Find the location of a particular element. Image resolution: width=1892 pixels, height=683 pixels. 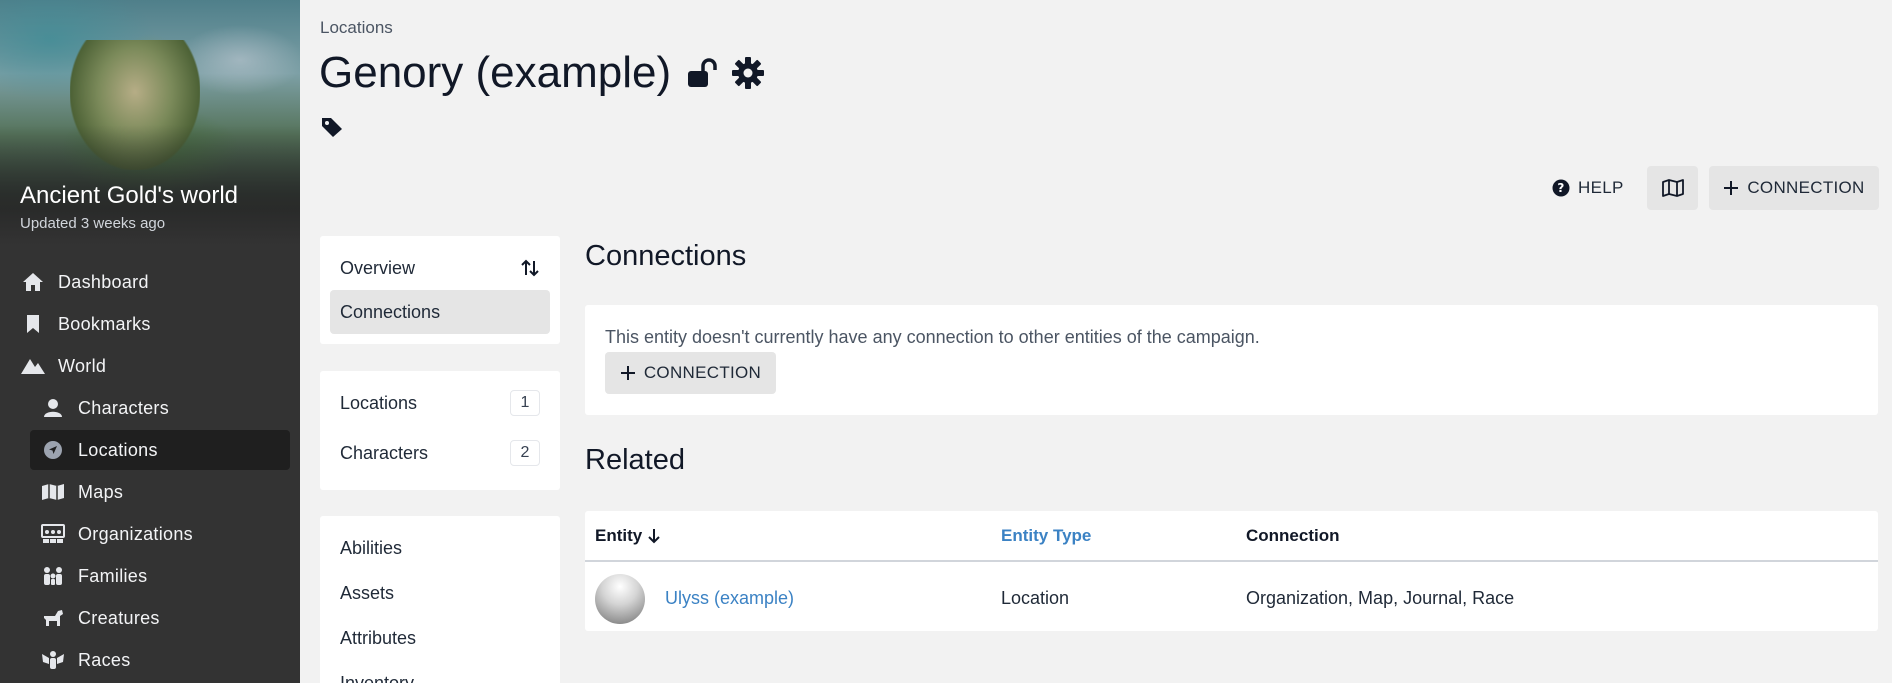

bookmark-icon is located at coordinates (33, 324).